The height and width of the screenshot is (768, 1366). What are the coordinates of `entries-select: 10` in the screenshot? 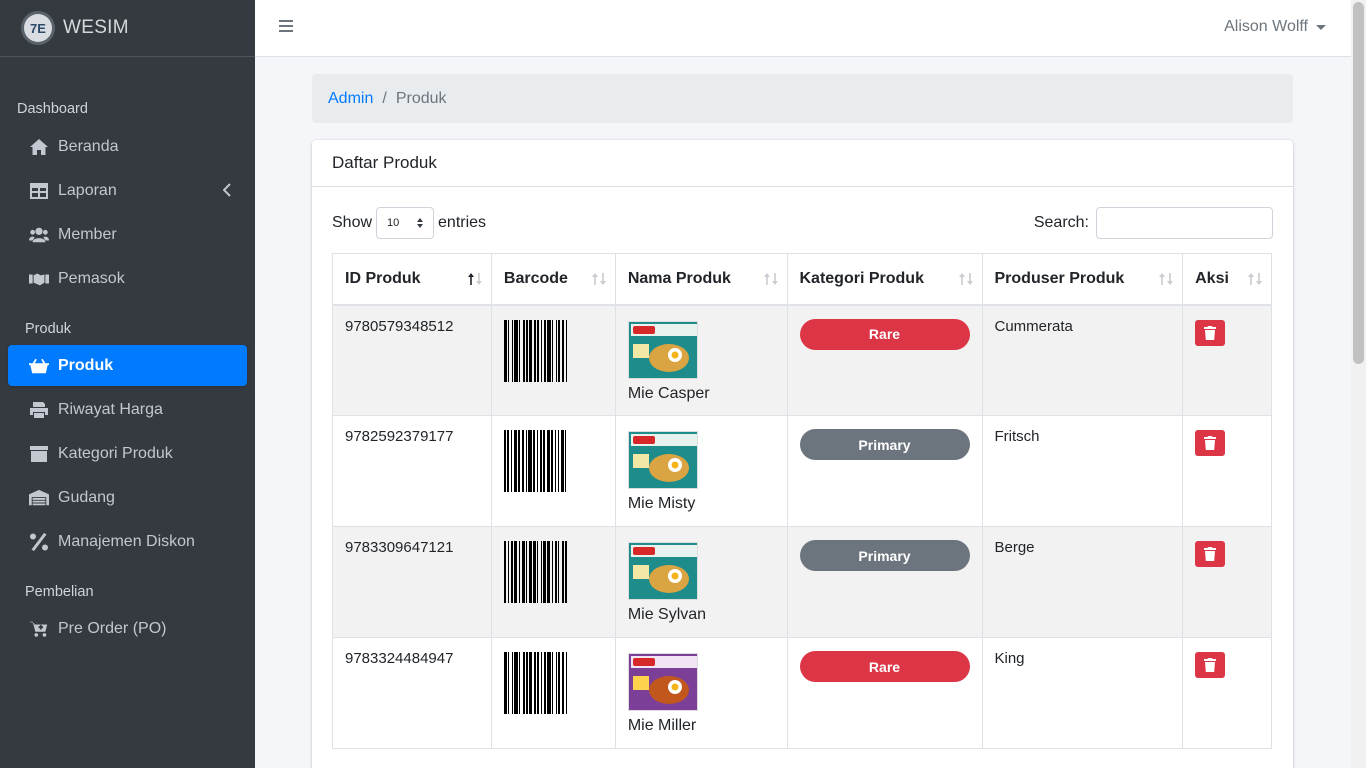 It's located at (405, 223).